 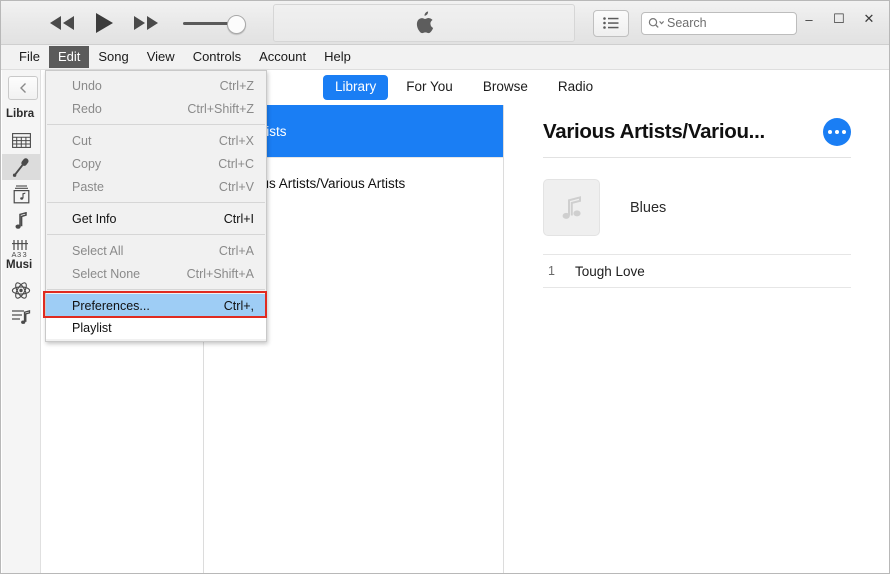 I want to click on window-controls: – ☐ ✕, so click(x=839, y=19).